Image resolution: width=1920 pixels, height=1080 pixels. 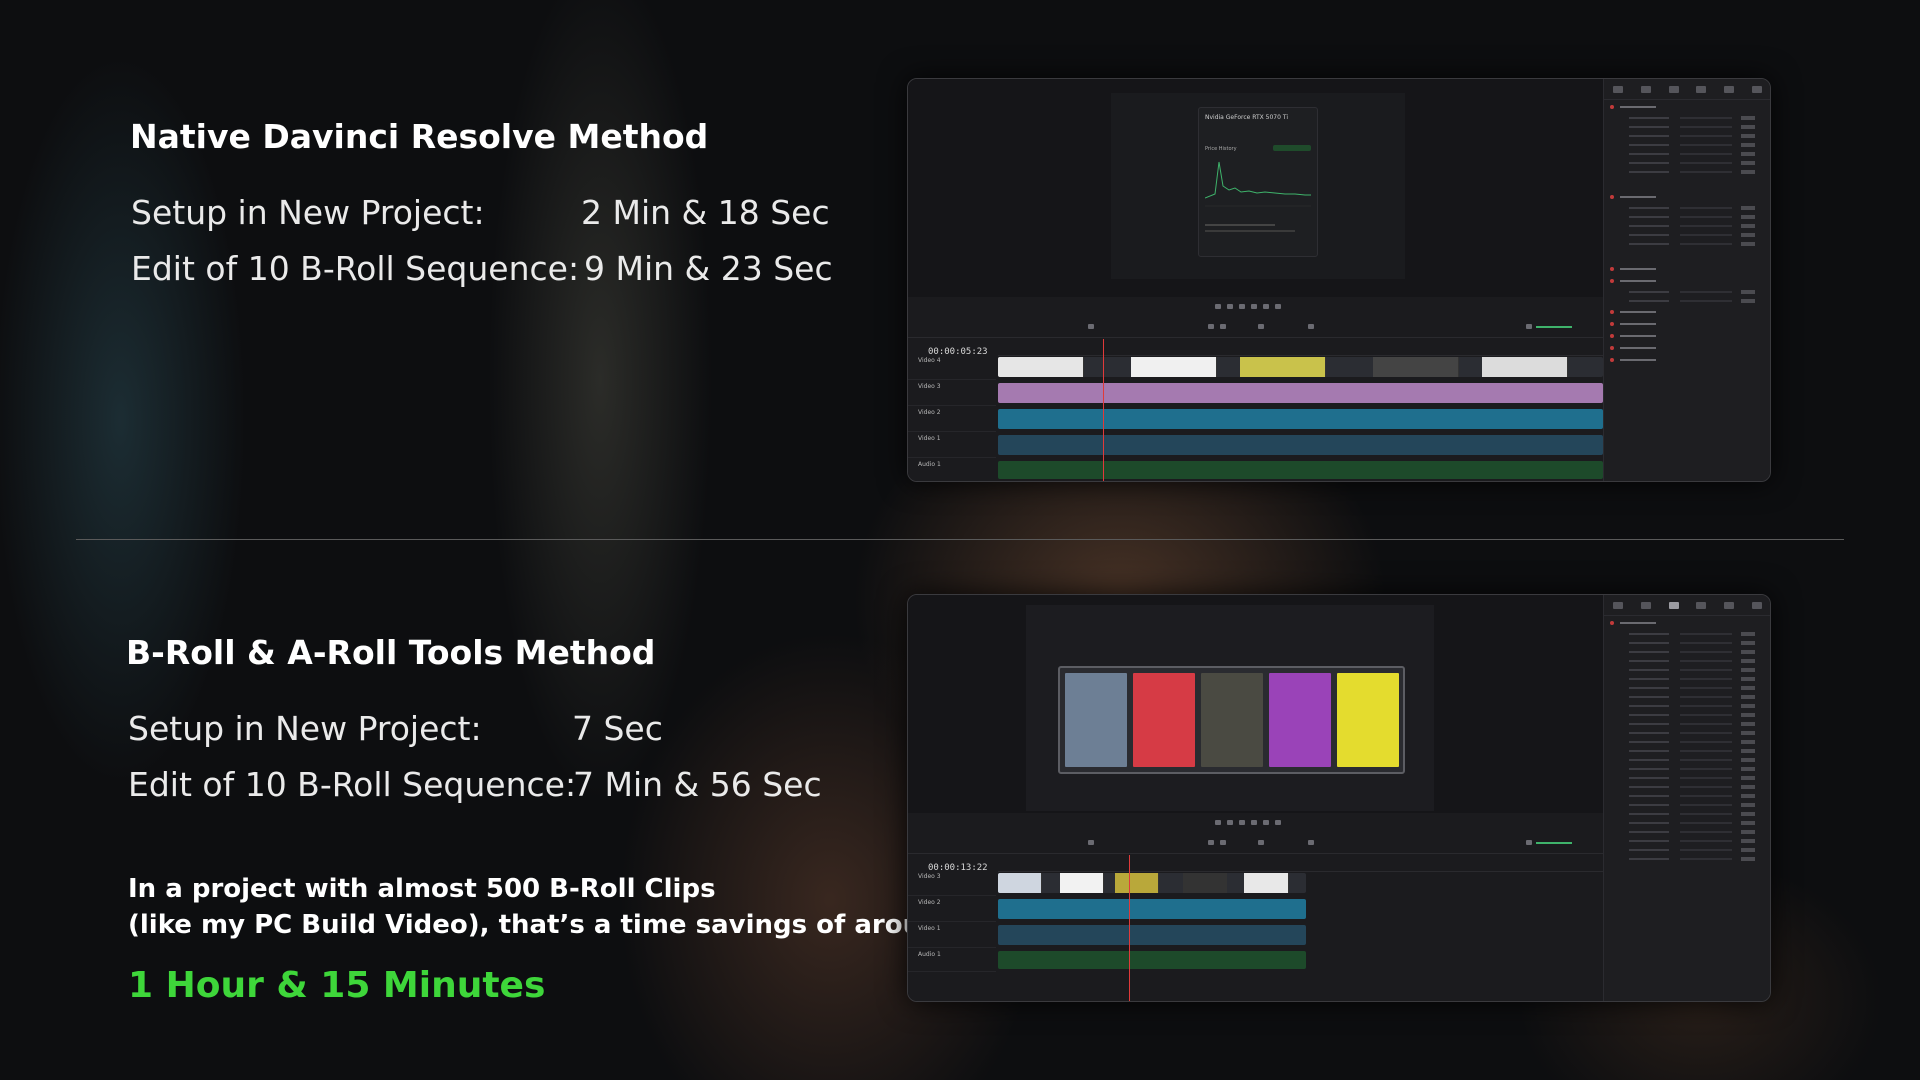 I want to click on composite-section, so click(x=1687, y=281).